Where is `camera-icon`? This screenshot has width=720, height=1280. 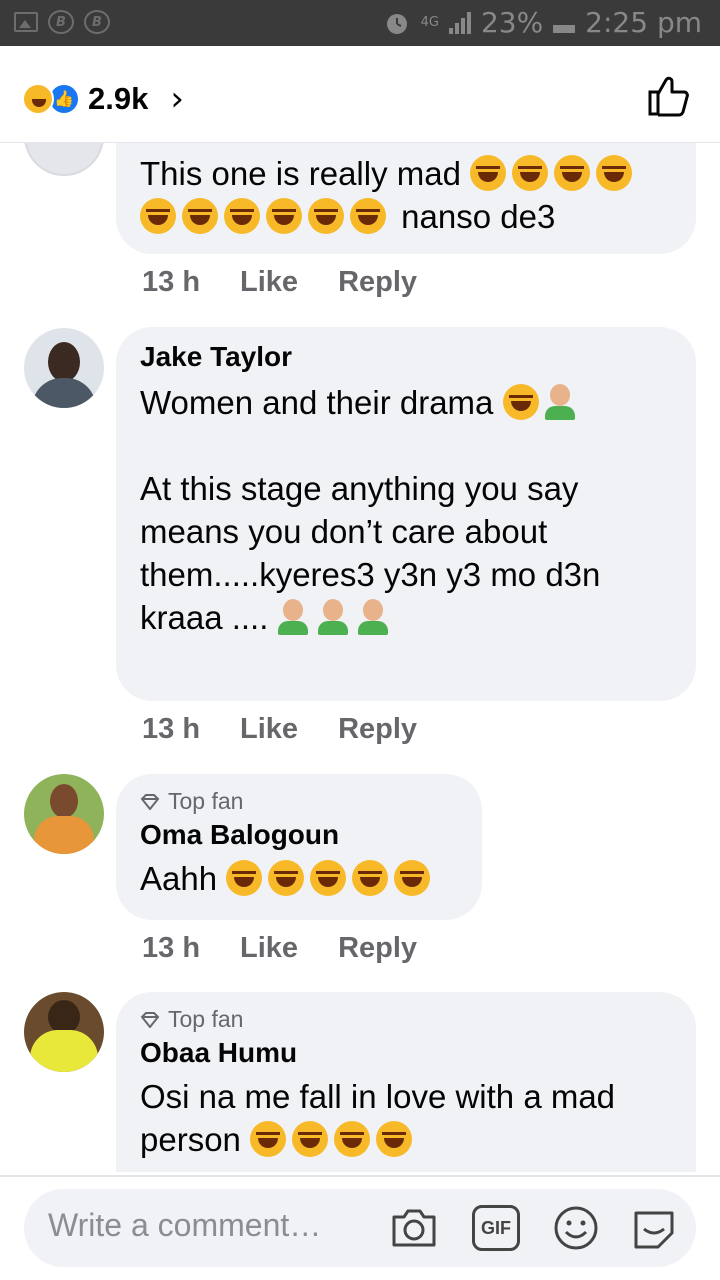 camera-icon is located at coordinates (414, 1228).